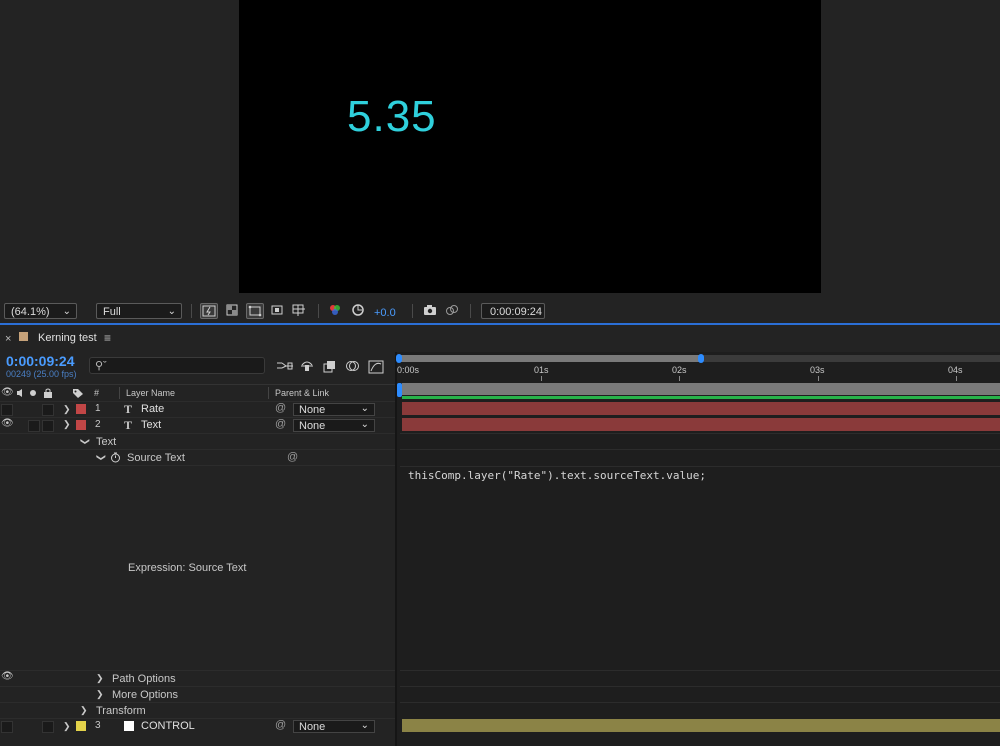 The image size is (1000, 746). What do you see at coordinates (359, 311) in the screenshot?
I see `reset-exposure-icon` at bounding box center [359, 311].